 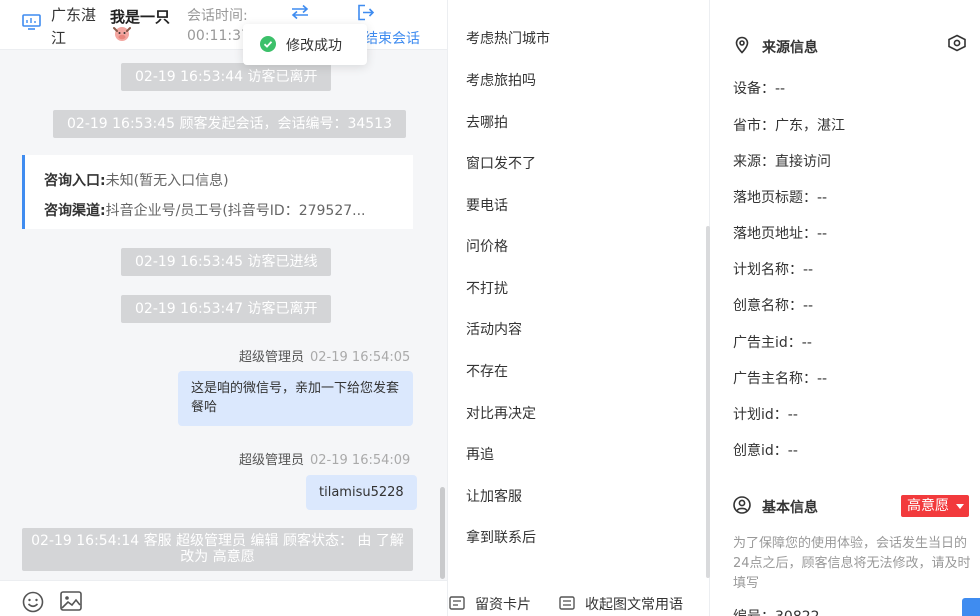 What do you see at coordinates (494, 329) in the screenshot?
I see `quick-reply-item: 活动内容` at bounding box center [494, 329].